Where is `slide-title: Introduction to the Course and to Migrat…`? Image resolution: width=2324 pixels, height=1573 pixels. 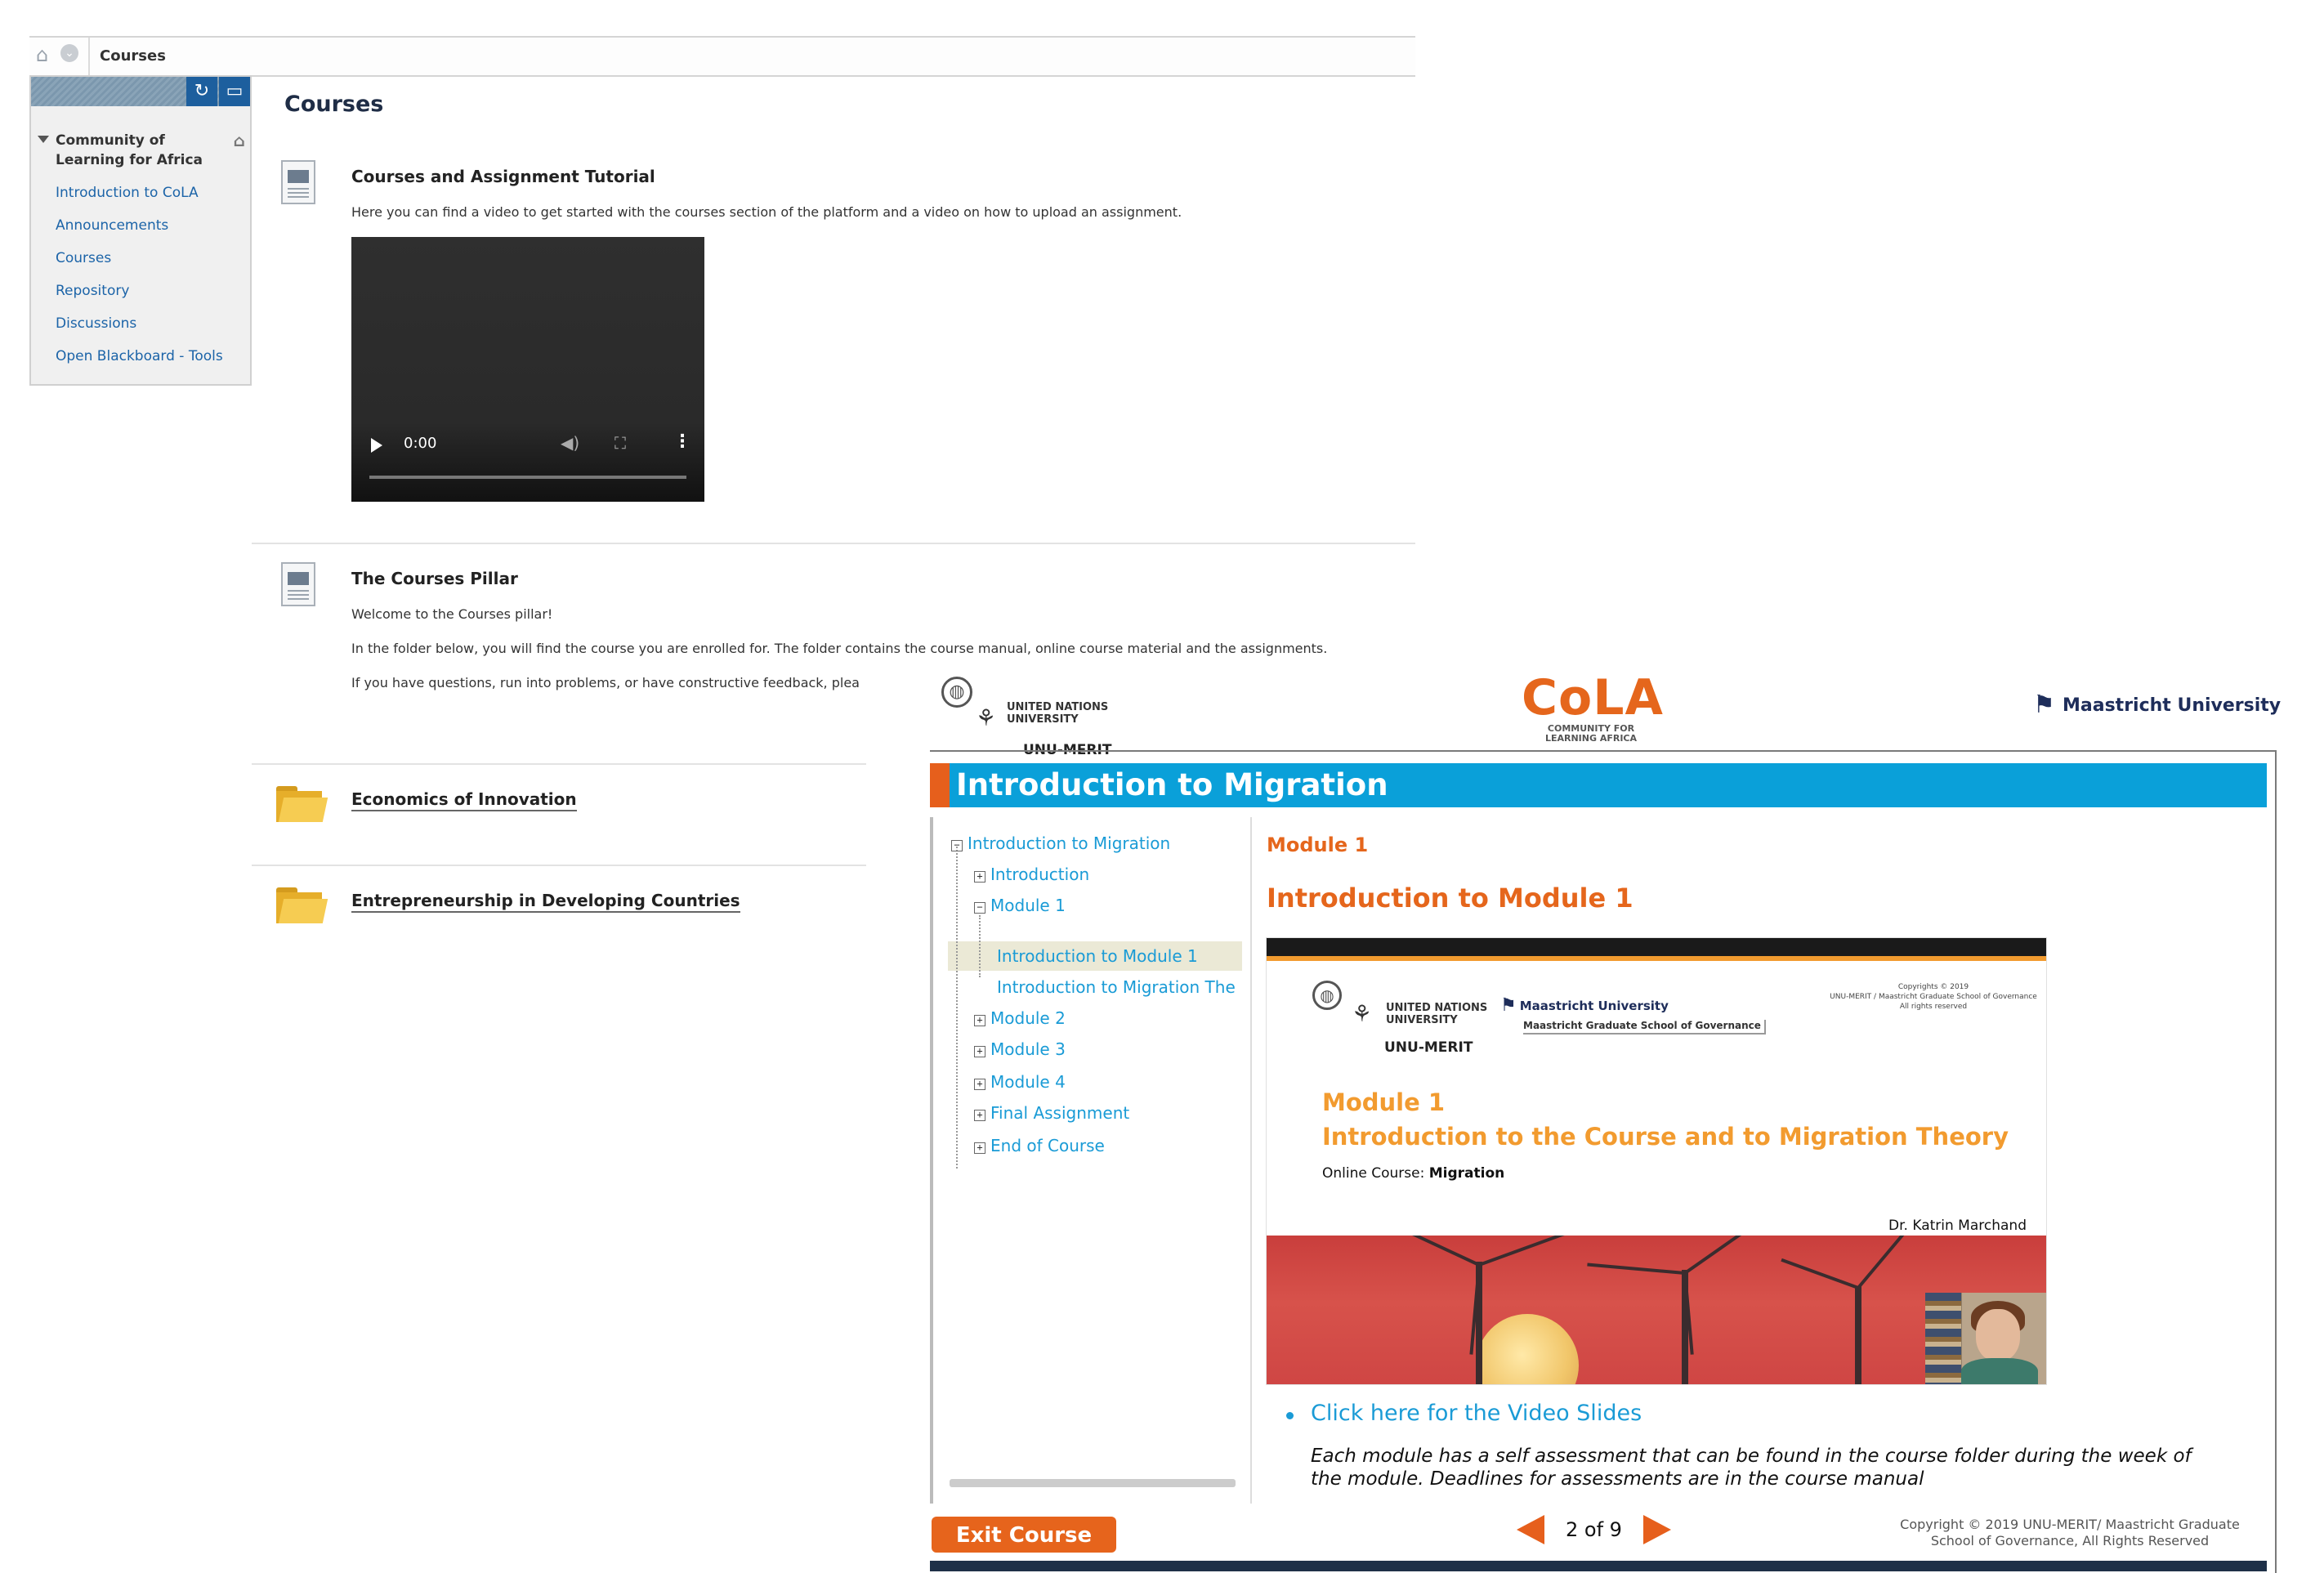
slide-title: Introduction to the Course and to Migrat… is located at coordinates (1665, 1137).